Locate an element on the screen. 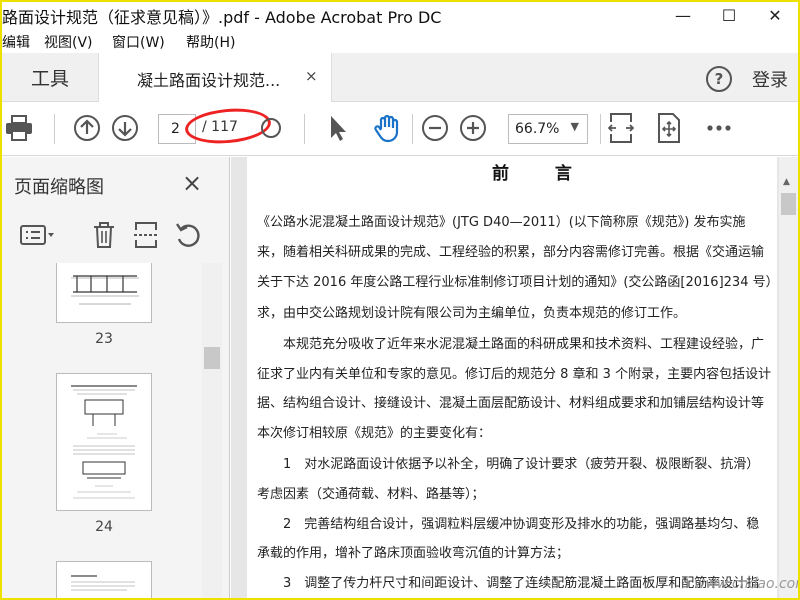 Image resolution: width=800 pixels, height=600 pixels. thumbnail-scrollbar is located at coordinates (212, 430).